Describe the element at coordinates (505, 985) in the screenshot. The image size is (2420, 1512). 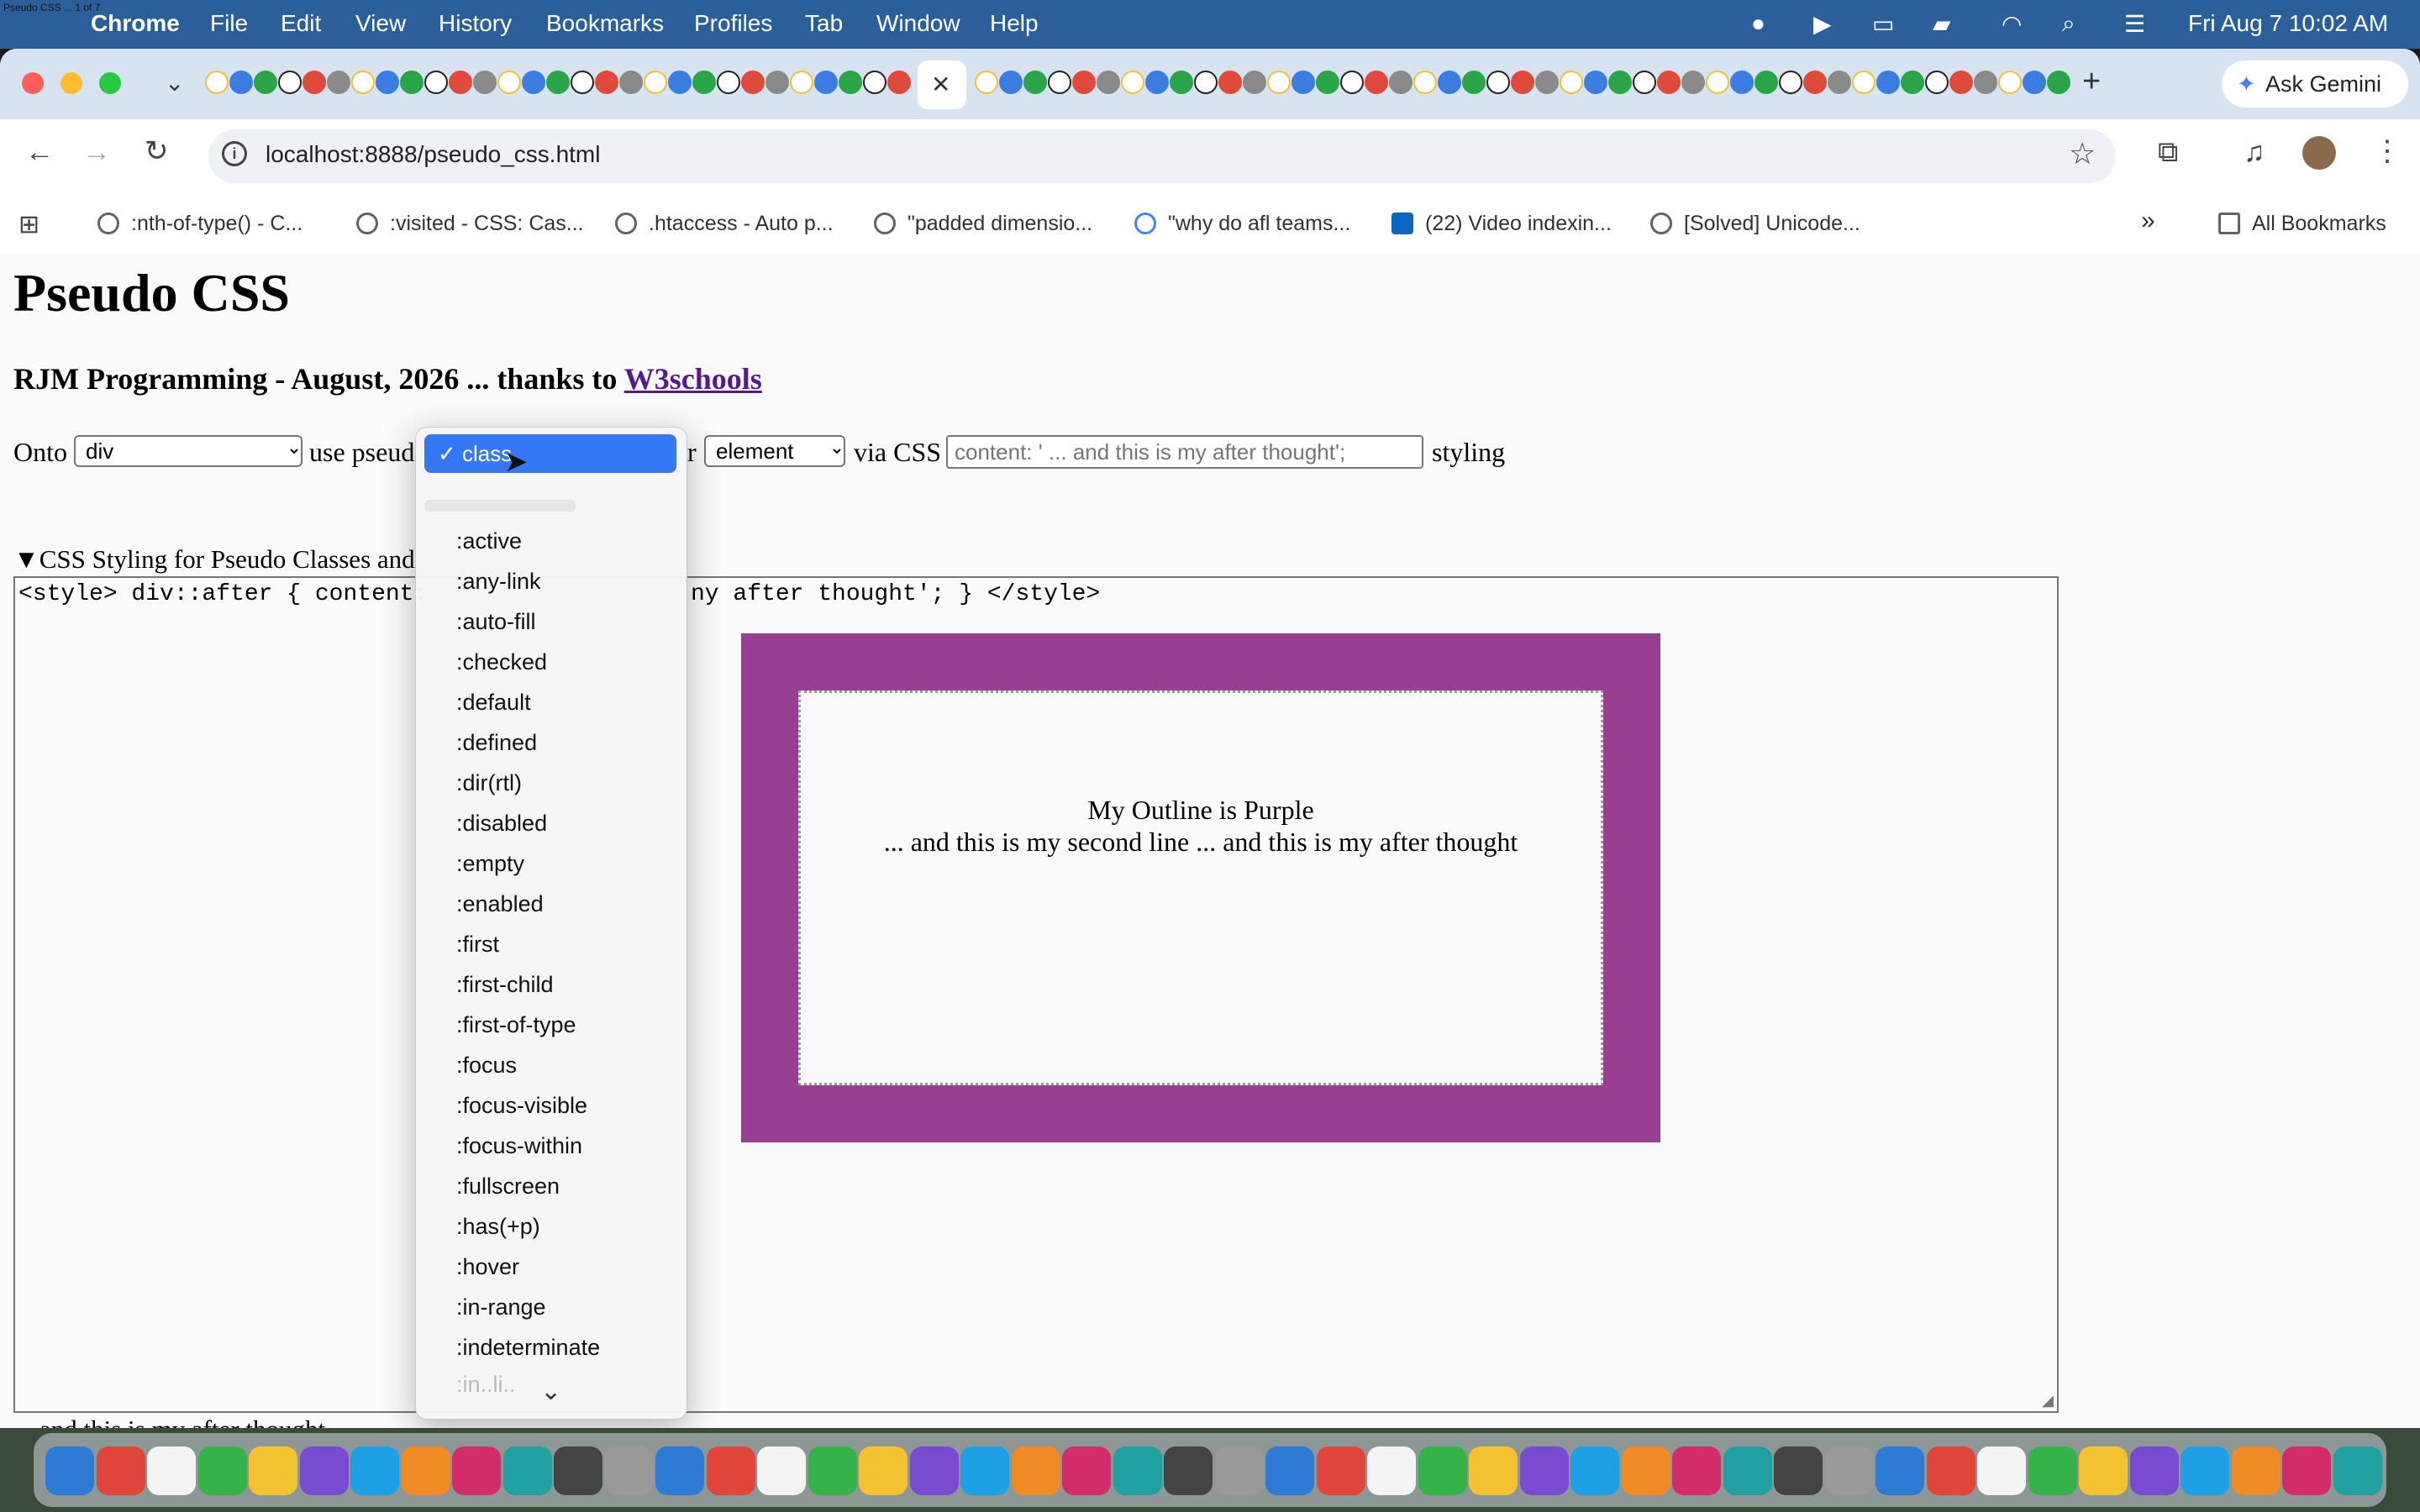
I see `dropdown-option: :first-child` at that location.